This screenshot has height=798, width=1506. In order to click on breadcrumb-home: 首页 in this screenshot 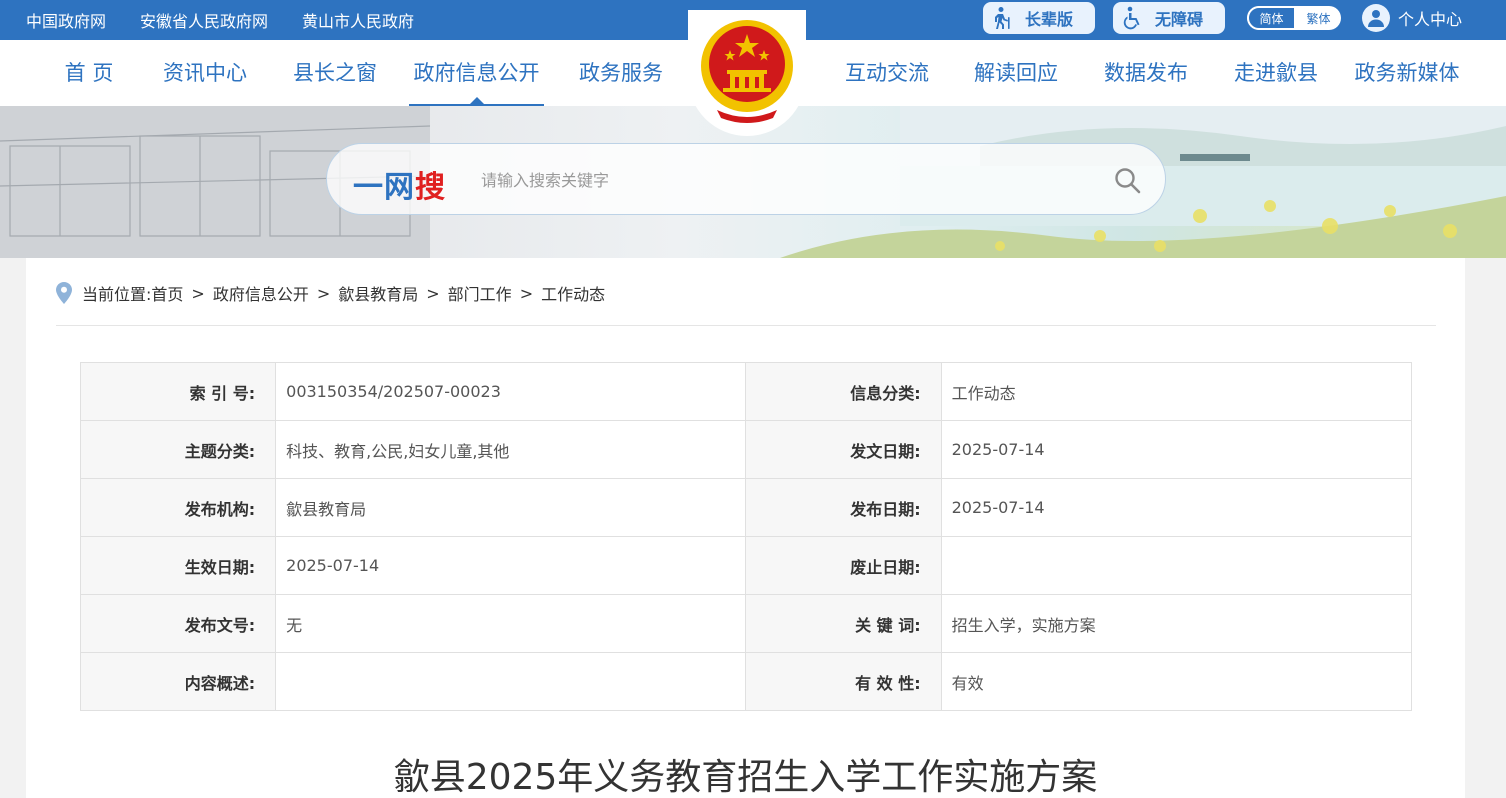, I will do `click(167, 293)`.